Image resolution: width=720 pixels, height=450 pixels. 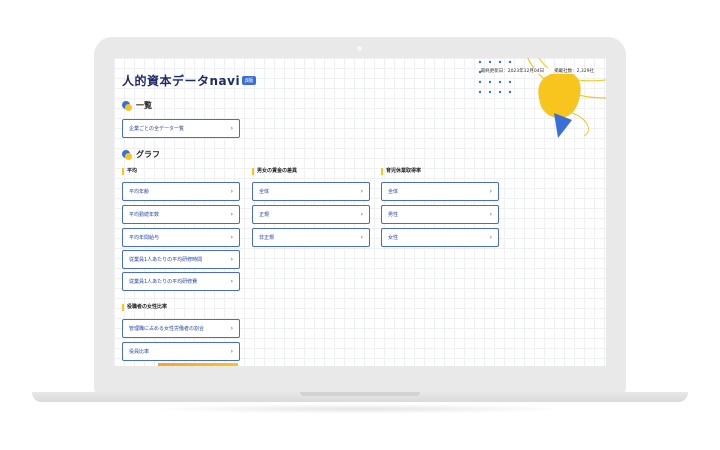 I want to click on avg-salary-button: 平均年間給与 ›, so click(x=181, y=237).